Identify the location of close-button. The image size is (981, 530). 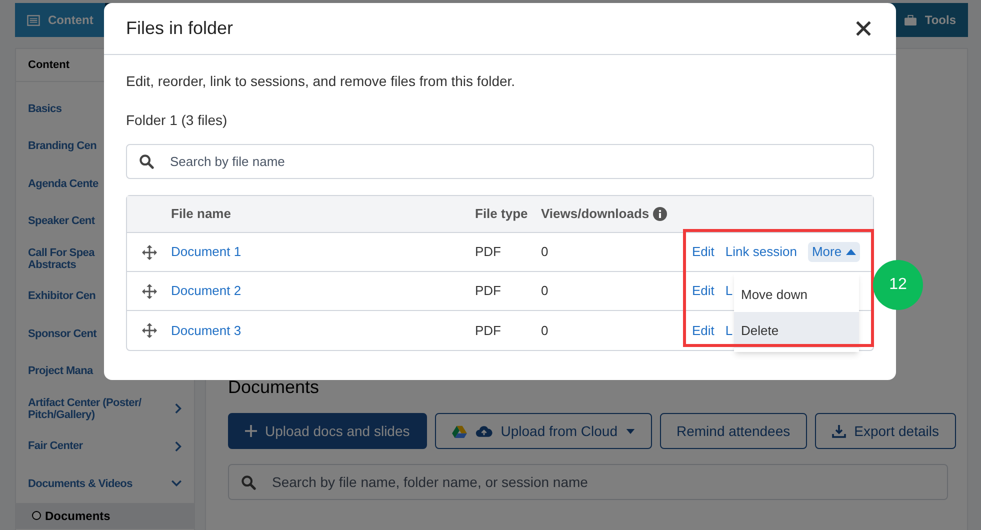
(863, 29).